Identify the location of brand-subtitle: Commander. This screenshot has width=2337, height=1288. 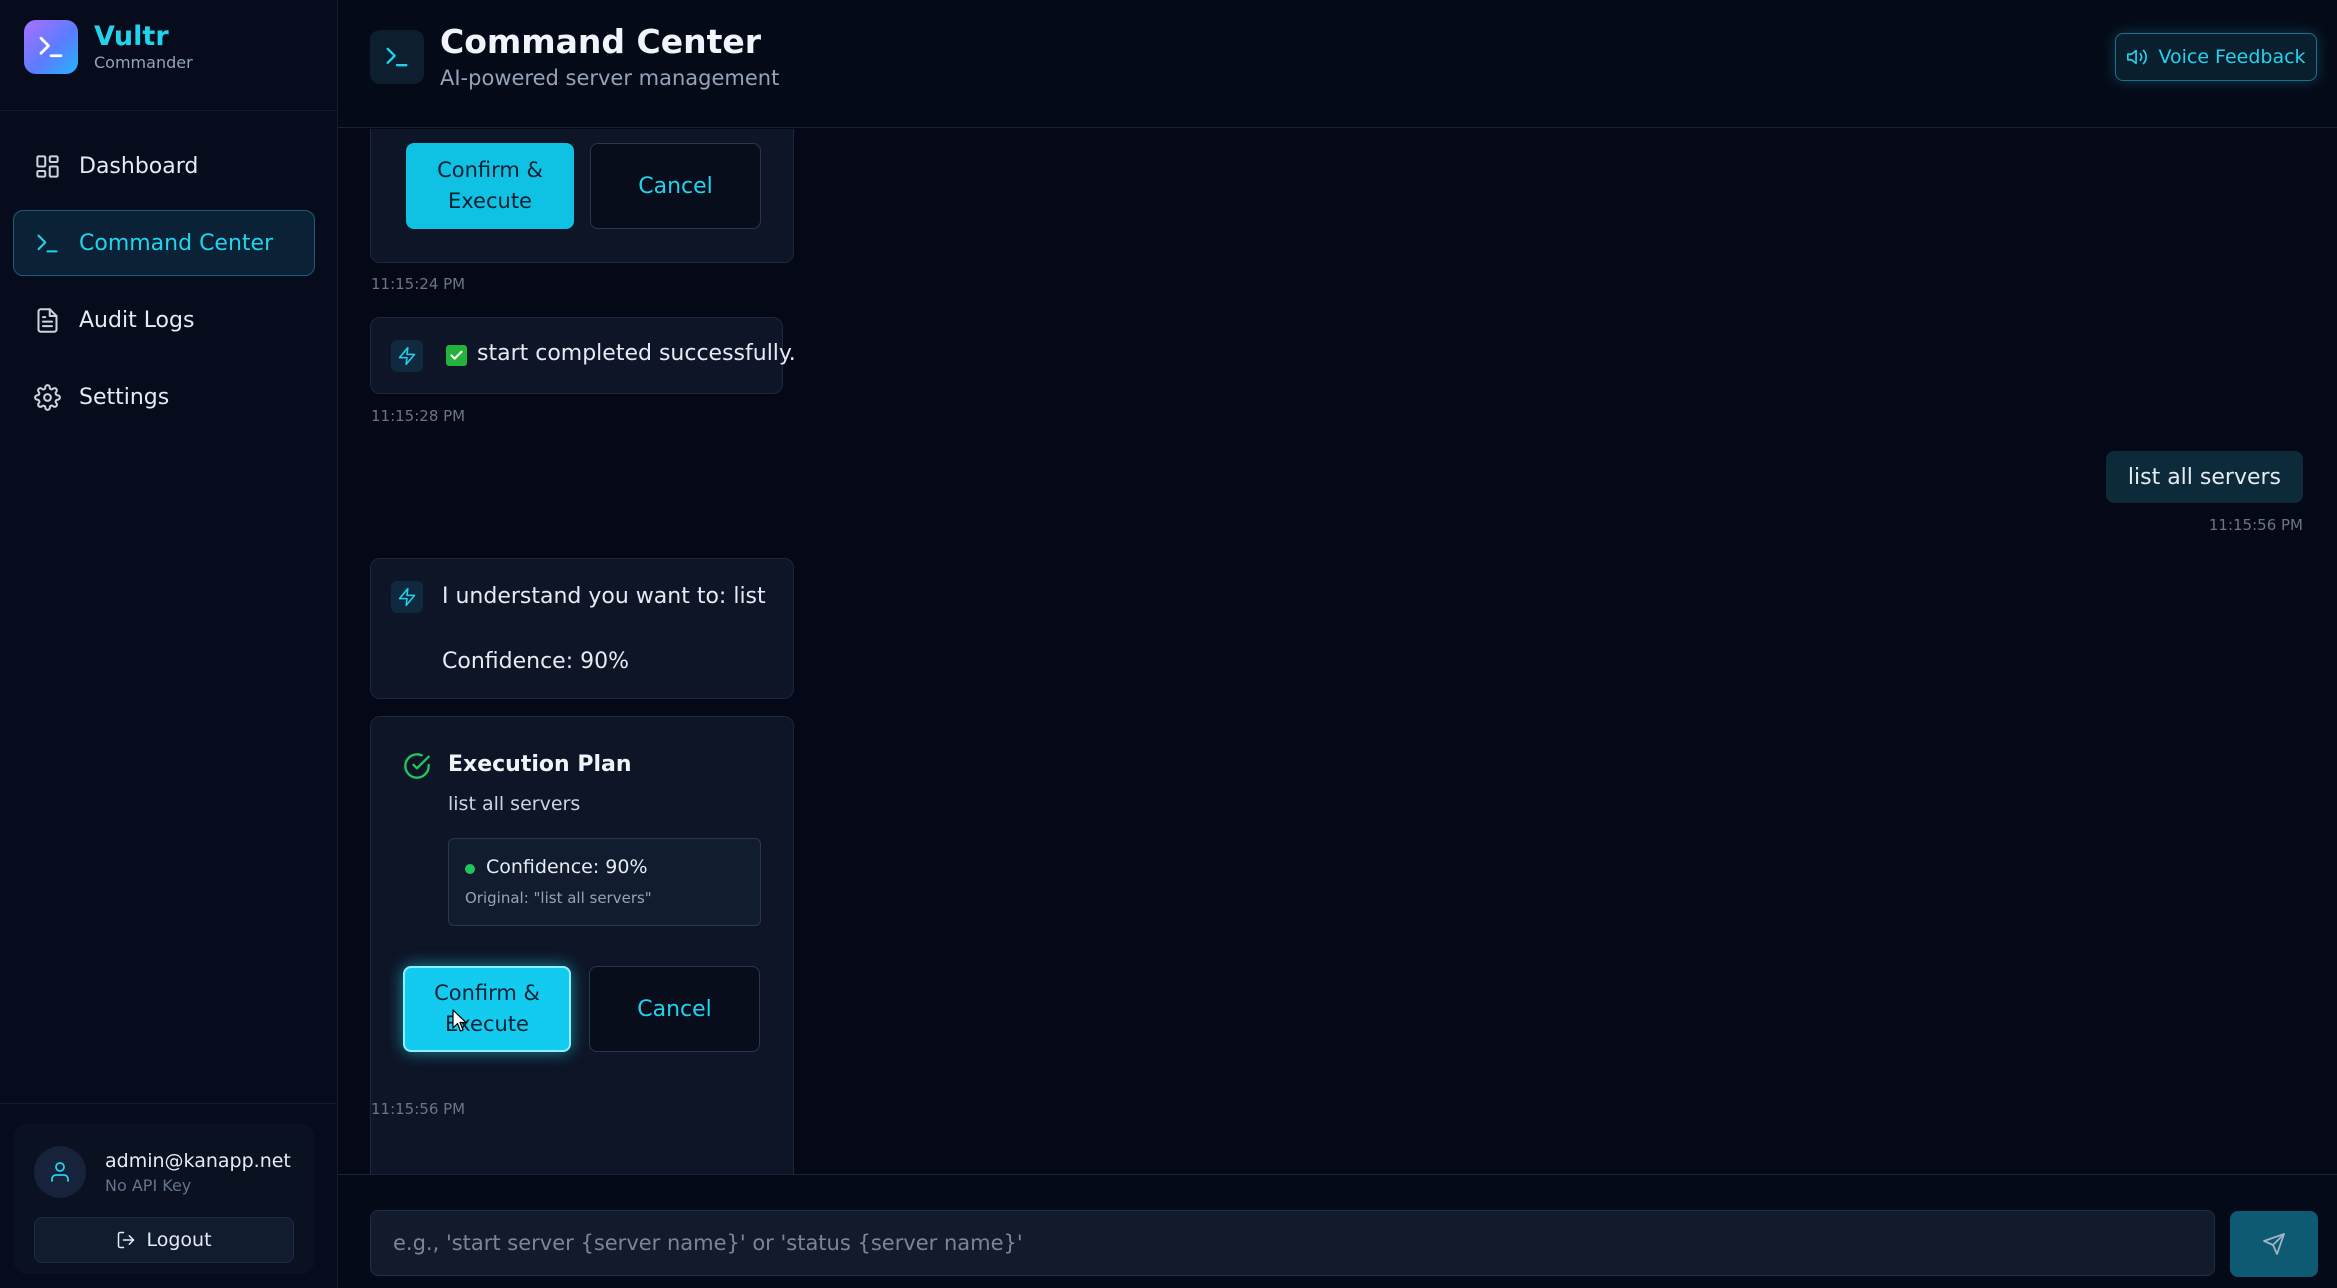
(143, 62).